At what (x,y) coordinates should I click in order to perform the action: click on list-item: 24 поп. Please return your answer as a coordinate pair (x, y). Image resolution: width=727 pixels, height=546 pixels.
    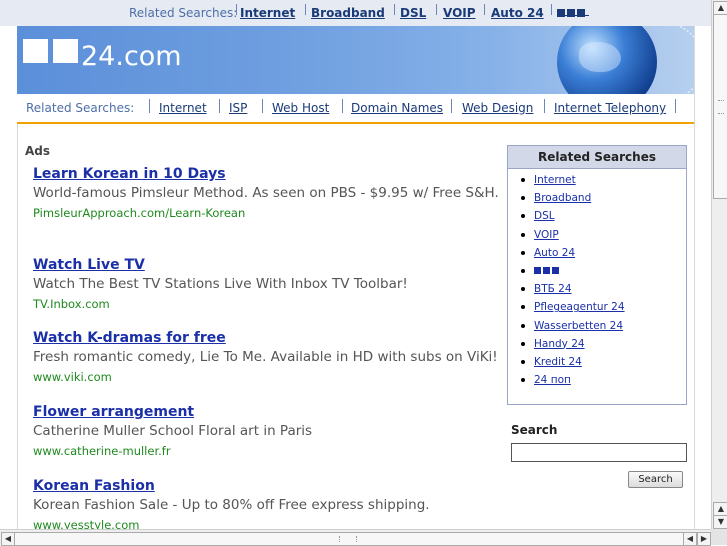
    Looking at the image, I should click on (573, 383).